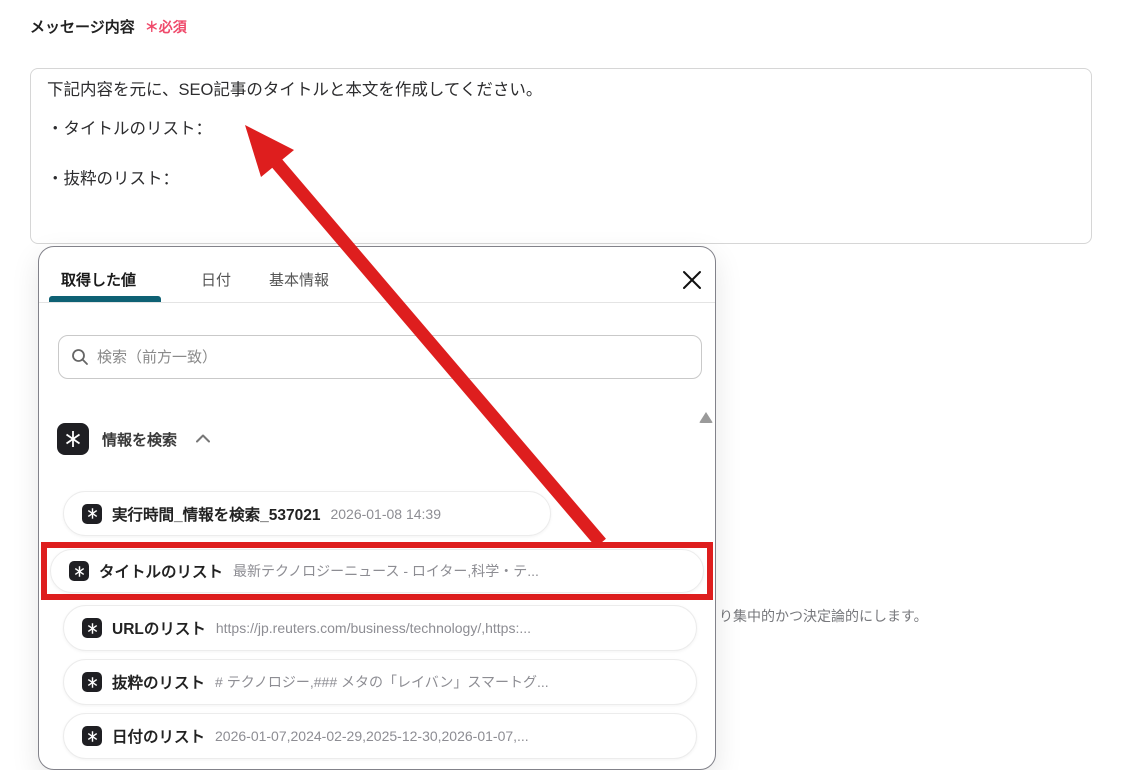 This screenshot has height=770, width=1126. Describe the element at coordinates (706, 417) in the screenshot. I see `scrollbar-up-icon` at that location.